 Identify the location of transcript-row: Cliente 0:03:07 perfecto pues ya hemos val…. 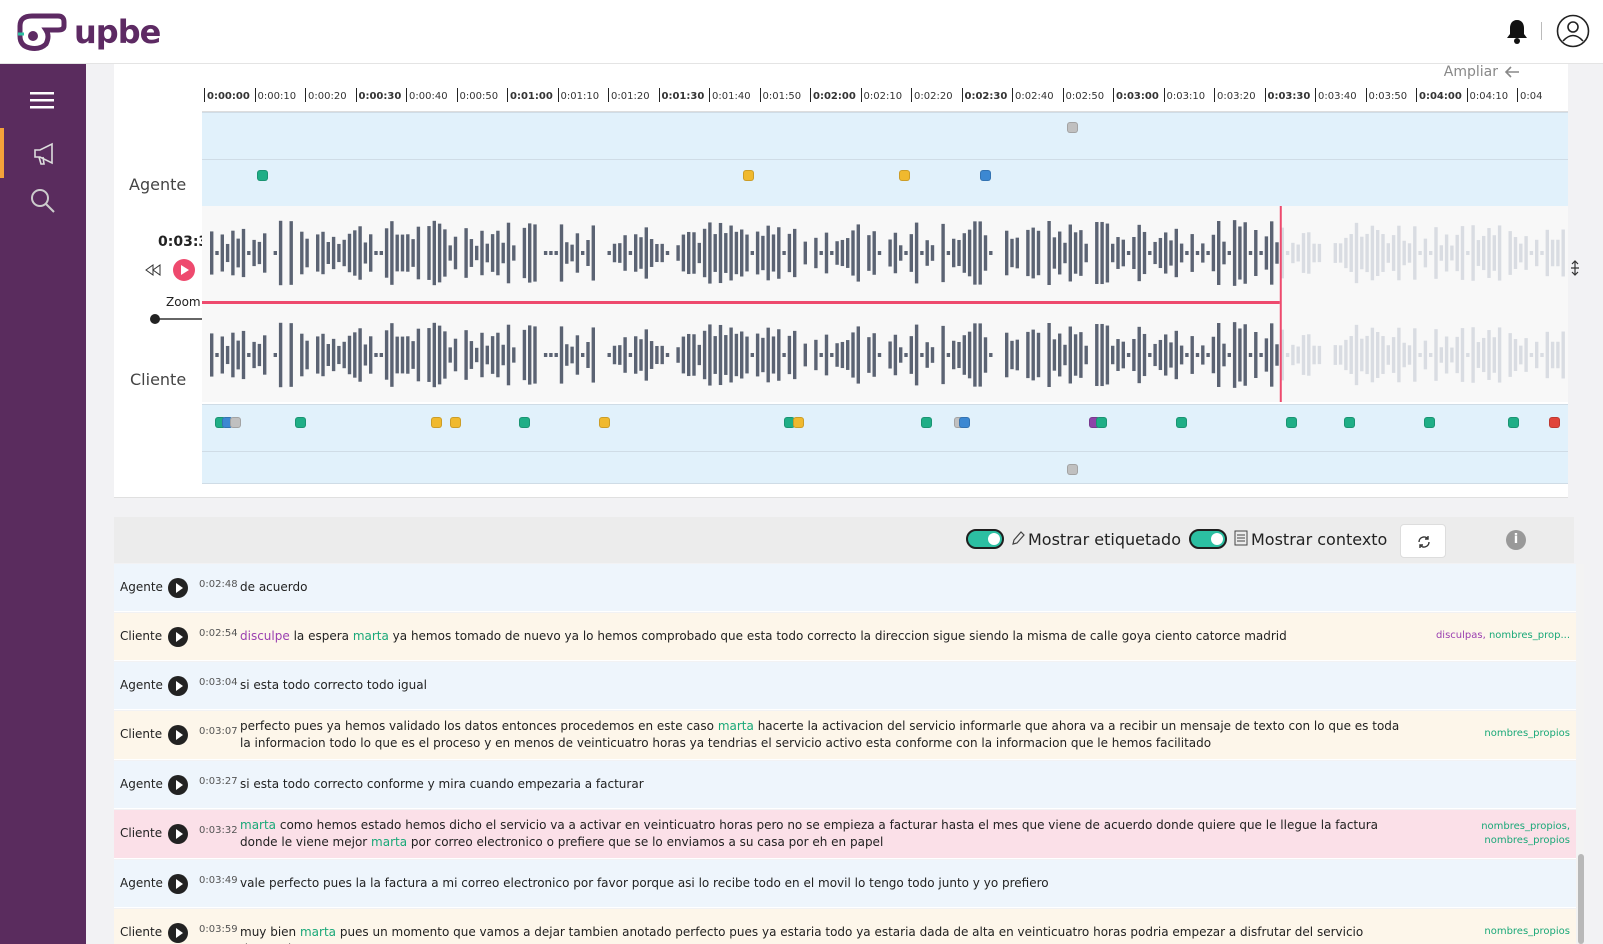
(845, 735).